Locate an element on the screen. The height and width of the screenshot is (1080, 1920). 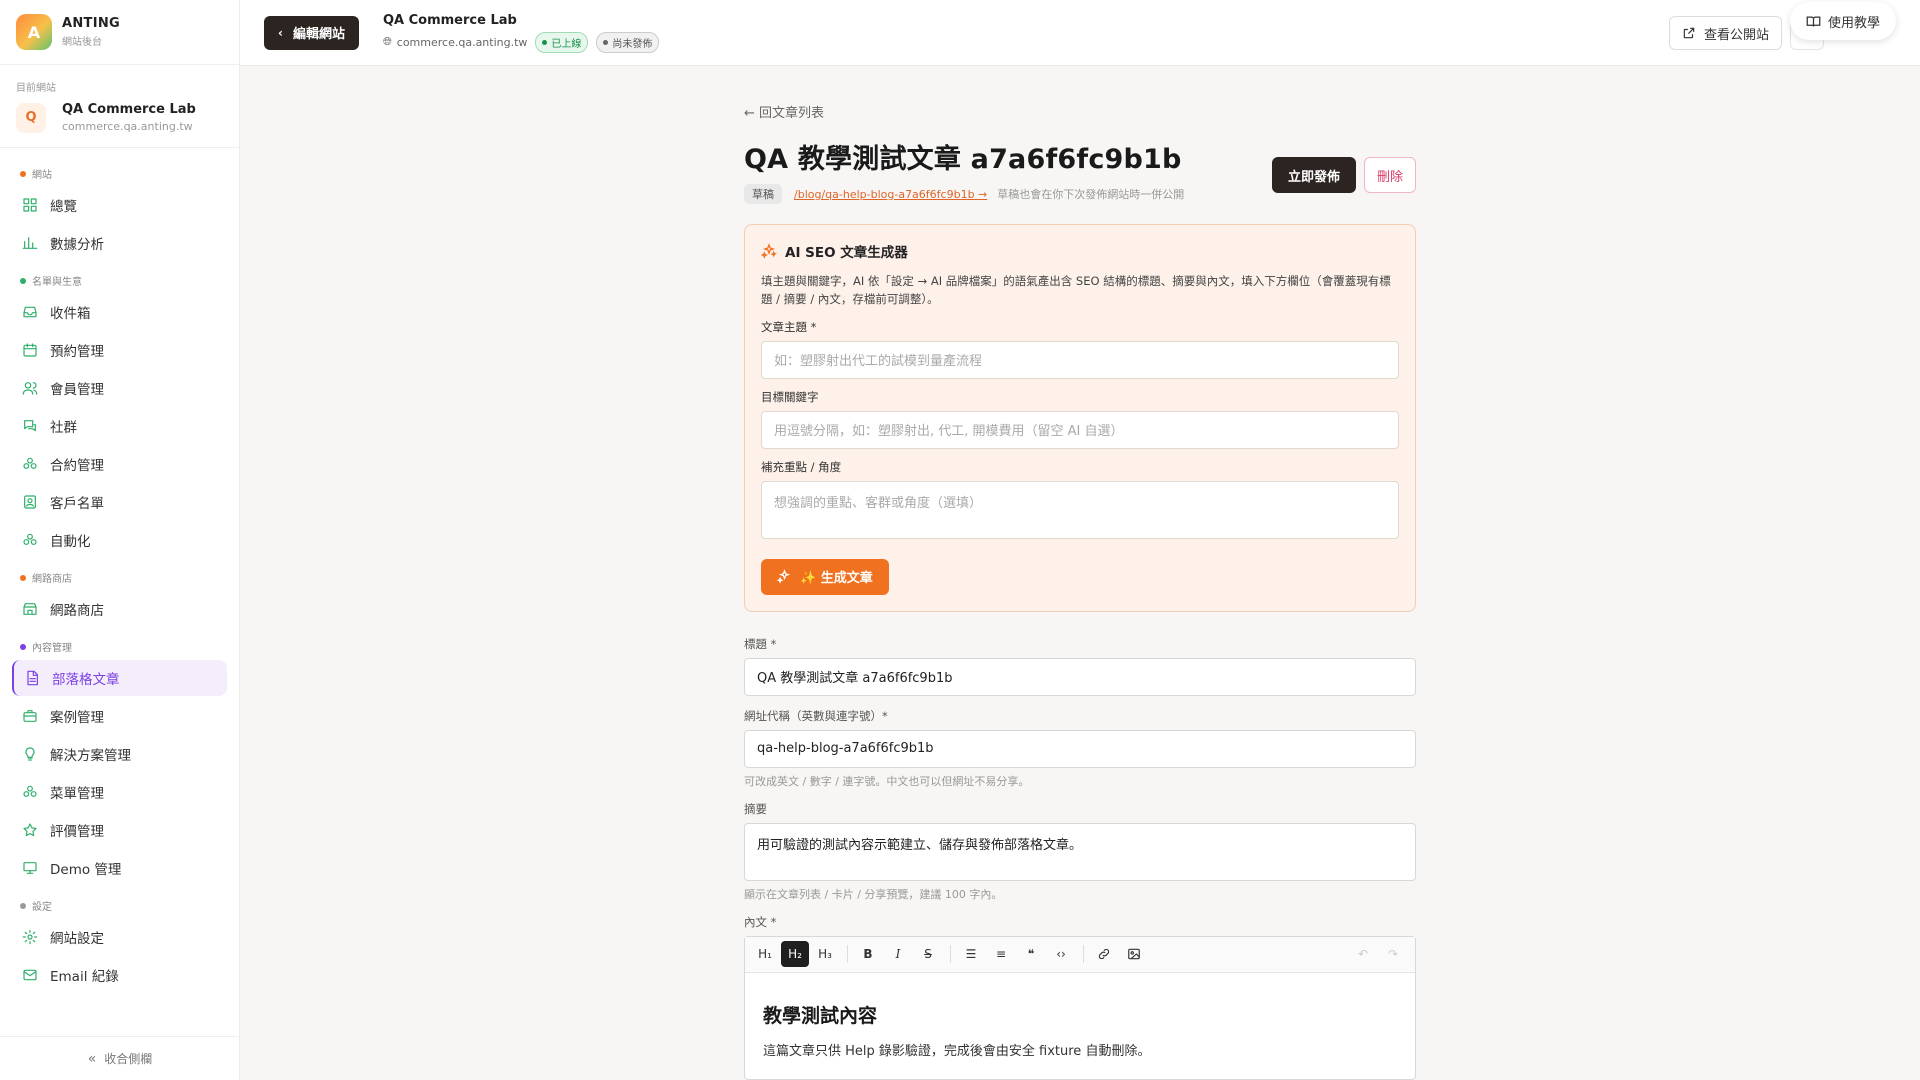
sidebar-item-label: Email 紀錄 is located at coordinates (84, 977).